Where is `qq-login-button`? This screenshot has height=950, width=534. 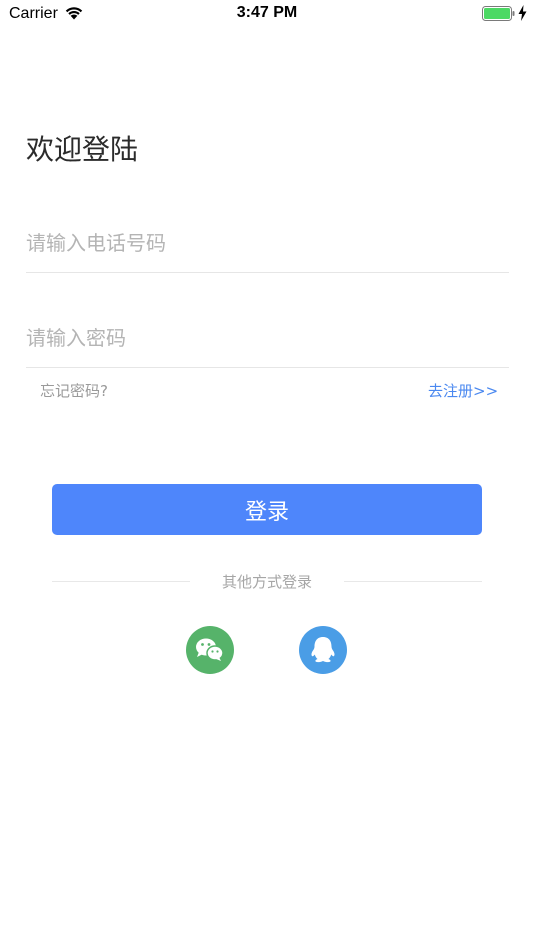
qq-login-button is located at coordinates (323, 650).